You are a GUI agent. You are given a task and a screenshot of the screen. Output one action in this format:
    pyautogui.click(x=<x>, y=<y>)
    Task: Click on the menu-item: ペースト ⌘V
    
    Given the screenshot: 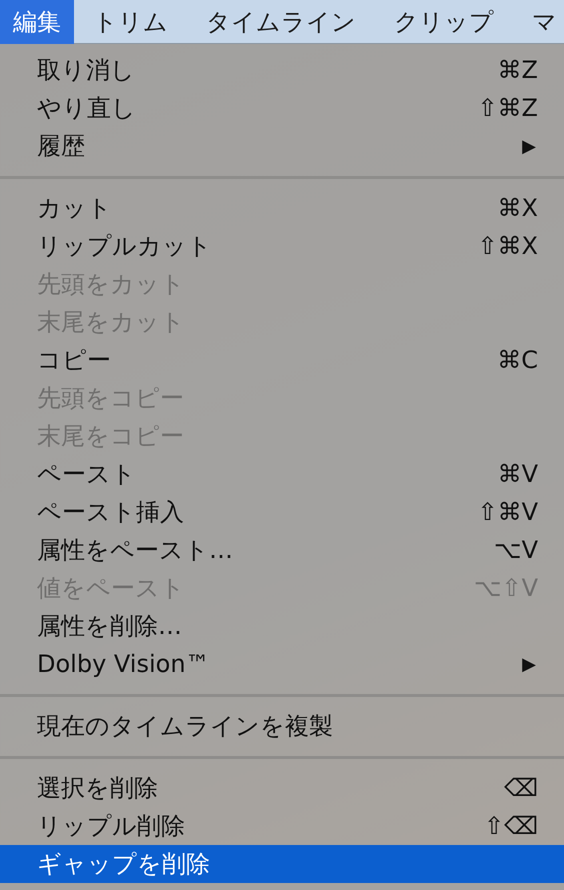 What is the action you would take?
    pyautogui.click(x=282, y=474)
    